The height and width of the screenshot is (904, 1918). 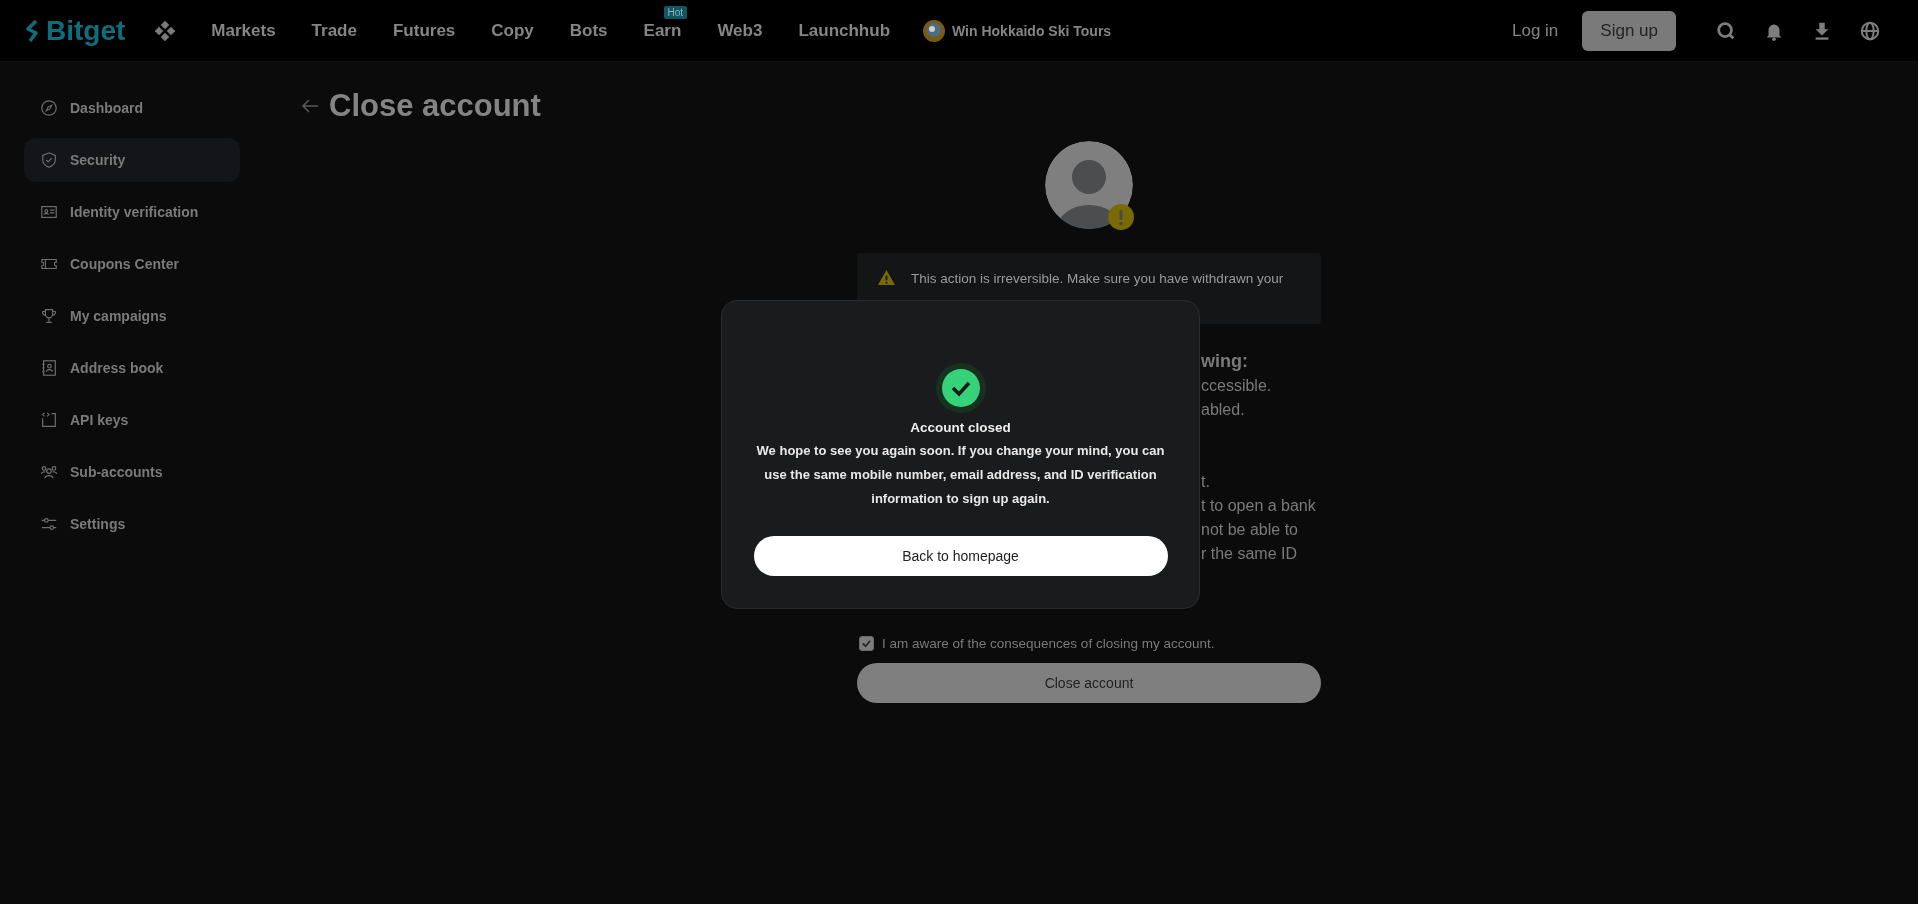 I want to click on sliders-icon, so click(x=49, y=524).